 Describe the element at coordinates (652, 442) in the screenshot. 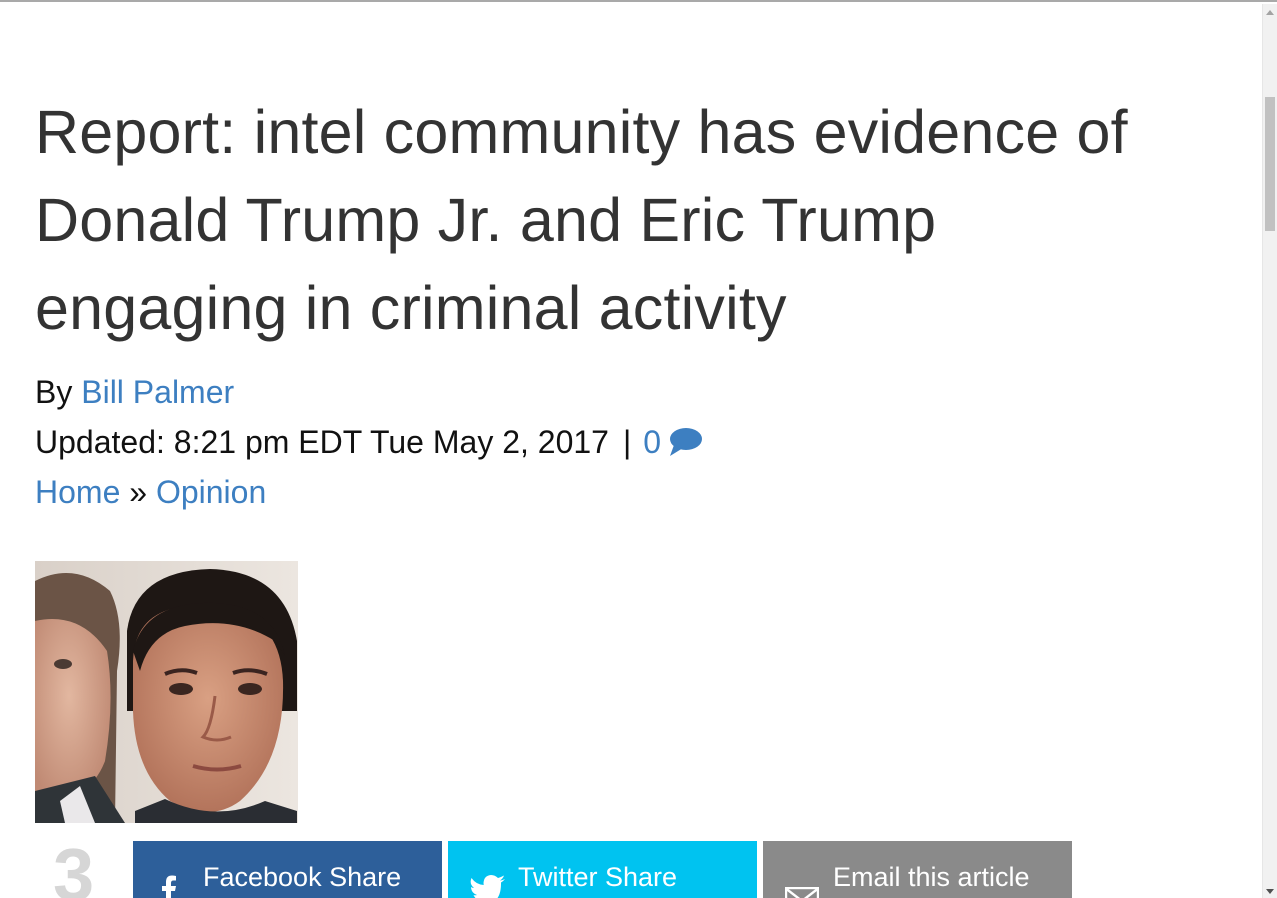

I see `comment-count: 0` at that location.